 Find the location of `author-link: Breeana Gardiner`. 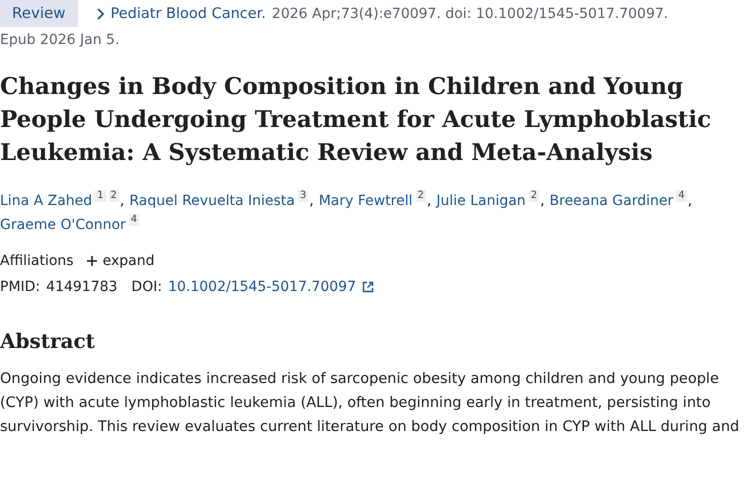

author-link: Breeana Gardiner is located at coordinates (612, 201).